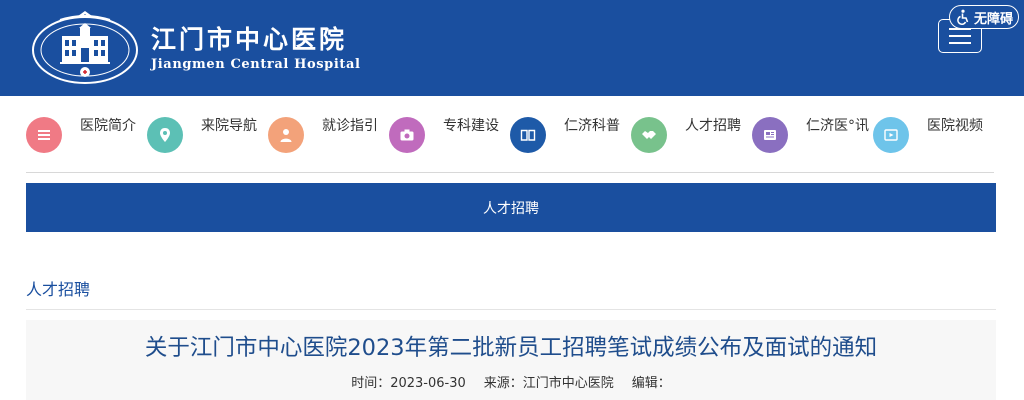 This screenshot has width=1024, height=400. I want to click on article-editor: 编辑：, so click(651, 383).